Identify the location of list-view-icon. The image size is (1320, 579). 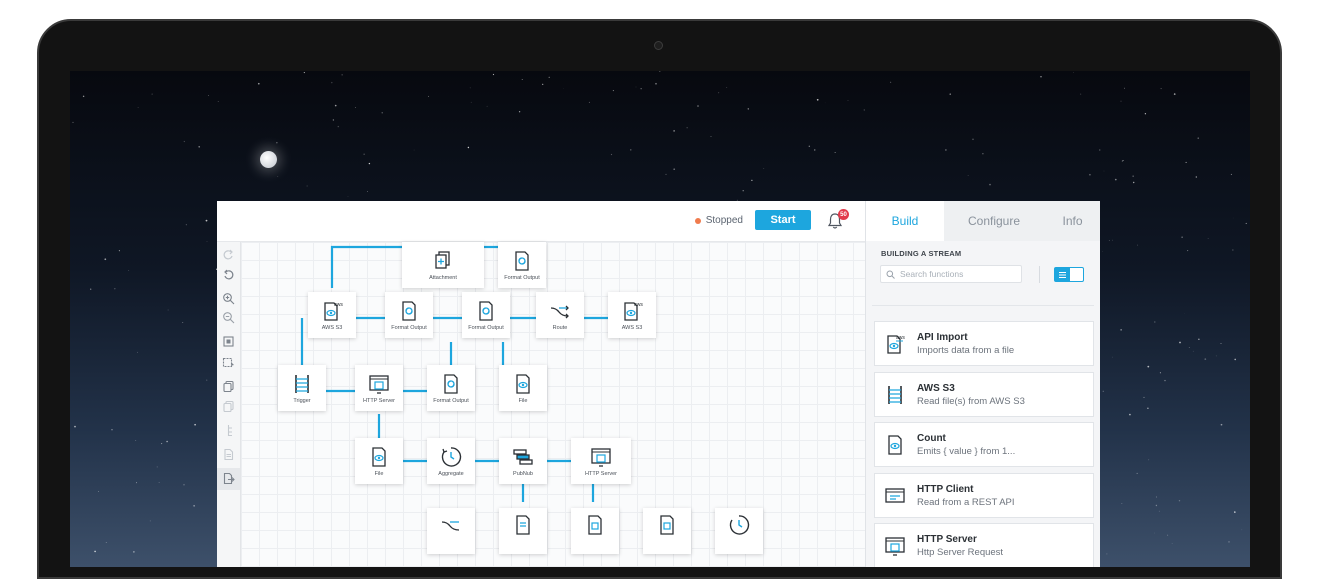
(1062, 274).